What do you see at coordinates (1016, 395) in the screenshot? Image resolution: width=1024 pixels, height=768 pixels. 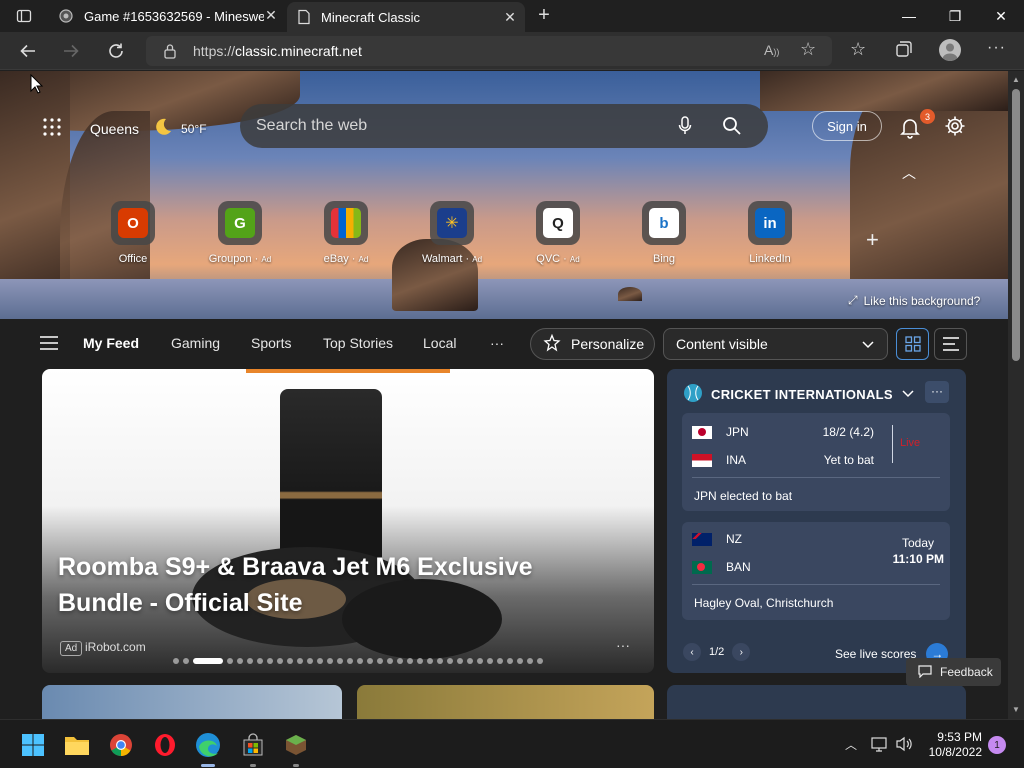 I see `vertical-scrollbar: ▲ ▼` at bounding box center [1016, 395].